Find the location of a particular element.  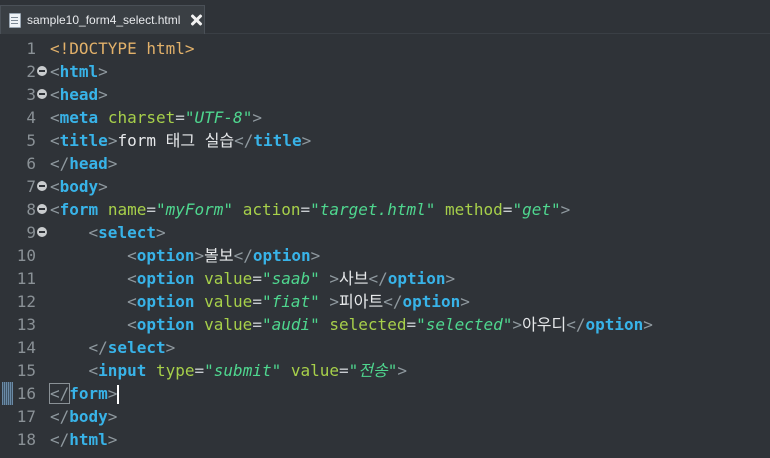

code-line: <head> is located at coordinates (79, 94).